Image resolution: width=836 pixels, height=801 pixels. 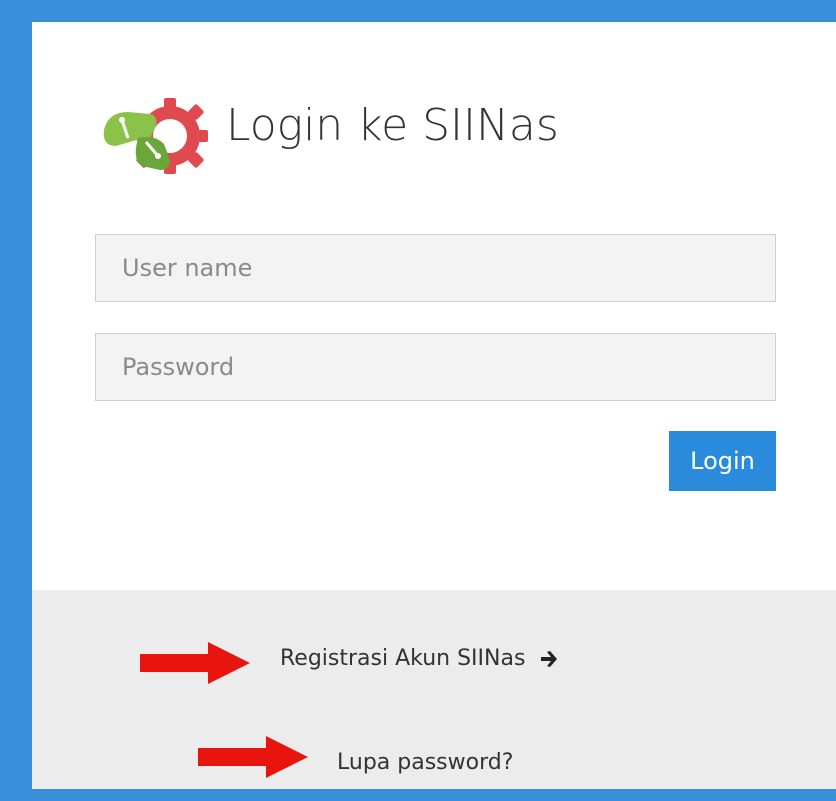 What do you see at coordinates (549, 658) in the screenshot?
I see `arrow-right-icon` at bounding box center [549, 658].